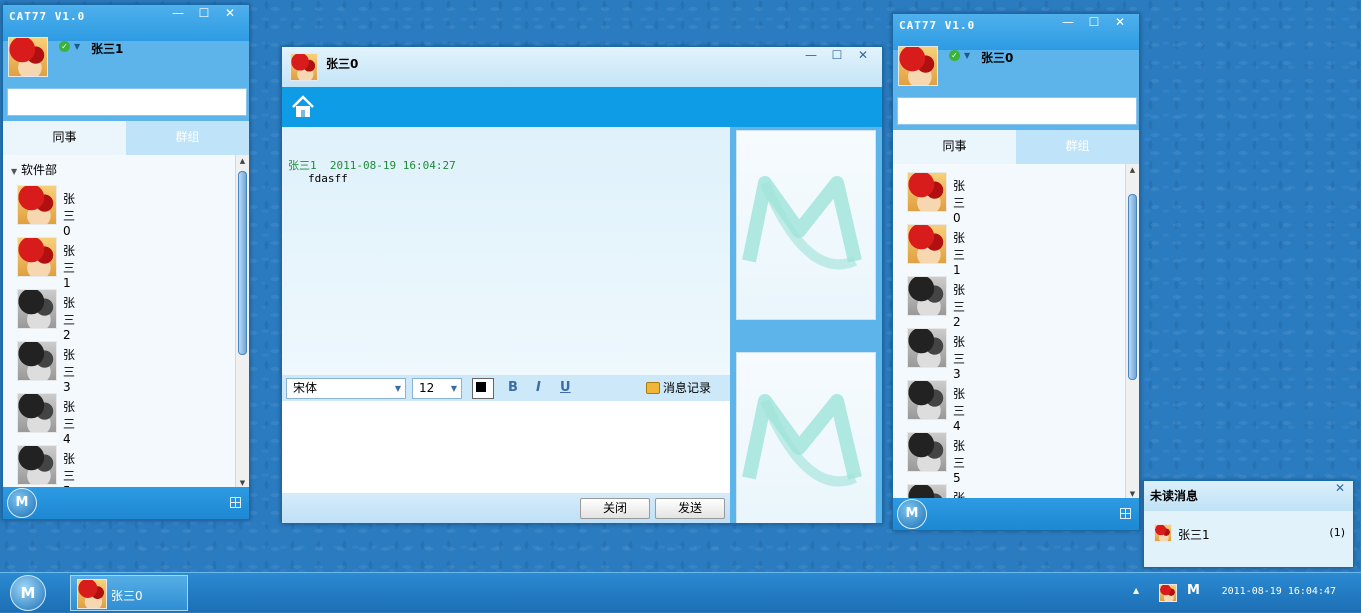  What do you see at coordinates (437, 388) in the screenshot?
I see `font-size-select: 12 ▼` at bounding box center [437, 388].